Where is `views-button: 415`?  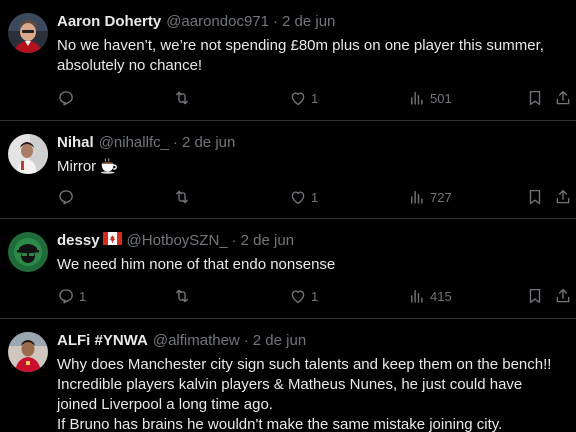
views-button: 415 is located at coordinates (430, 296).